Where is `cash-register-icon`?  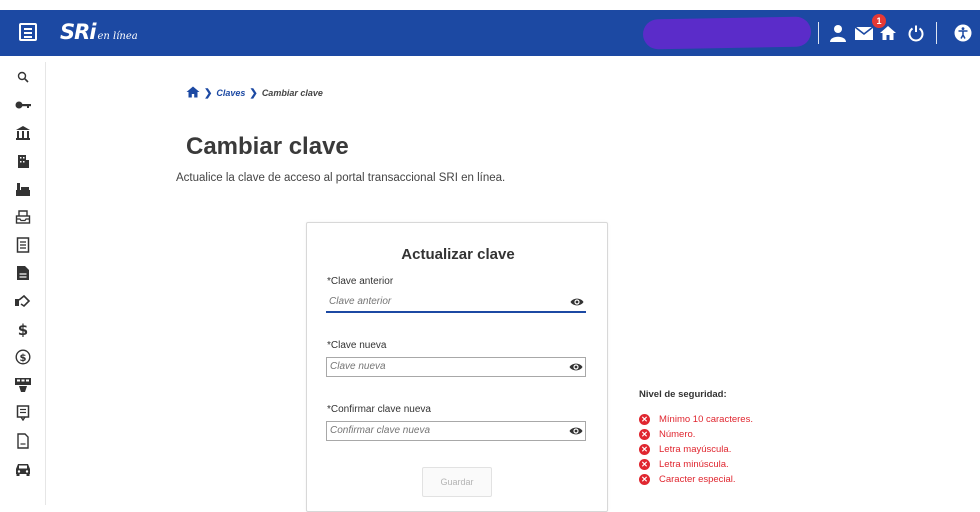
cash-register-icon is located at coordinates (23, 385).